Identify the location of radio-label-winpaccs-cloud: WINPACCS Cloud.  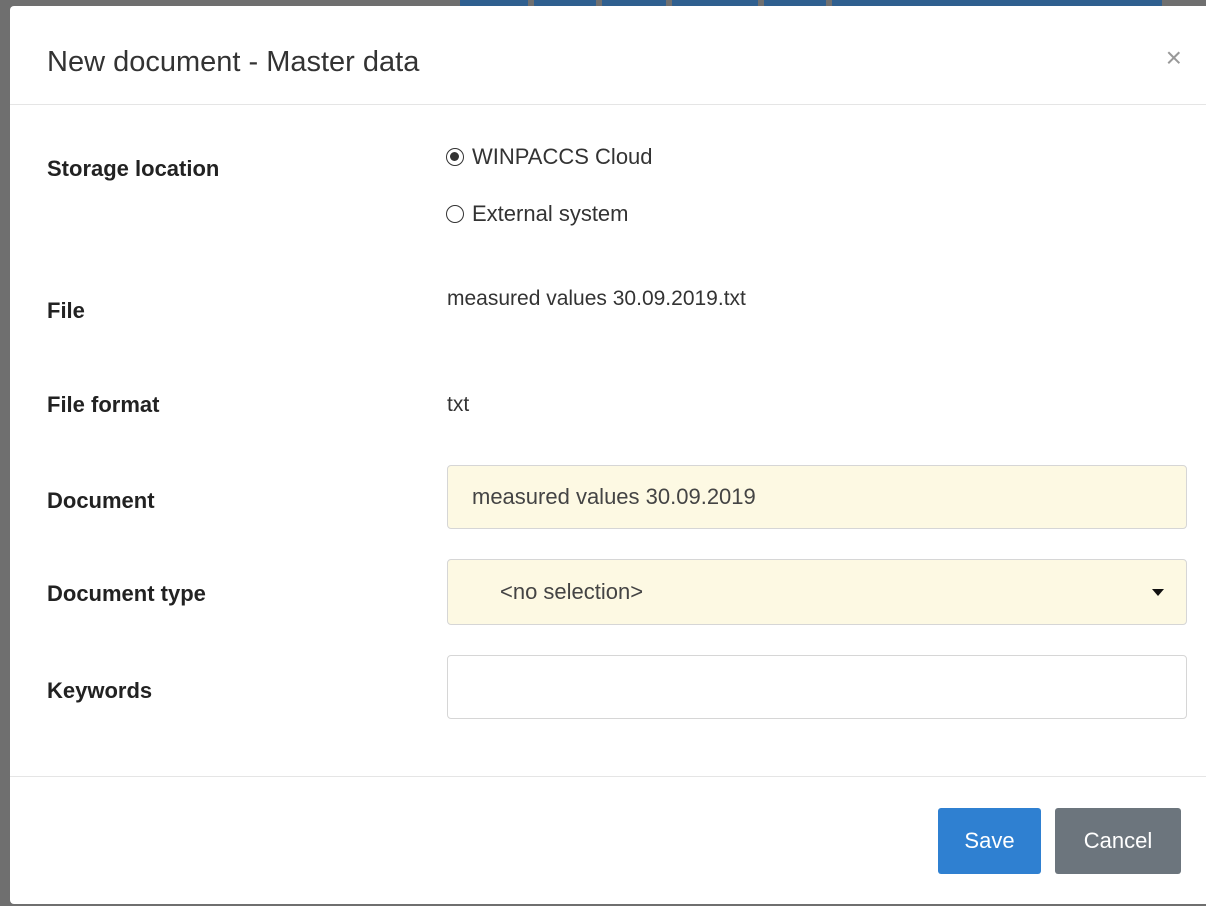
(562, 156).